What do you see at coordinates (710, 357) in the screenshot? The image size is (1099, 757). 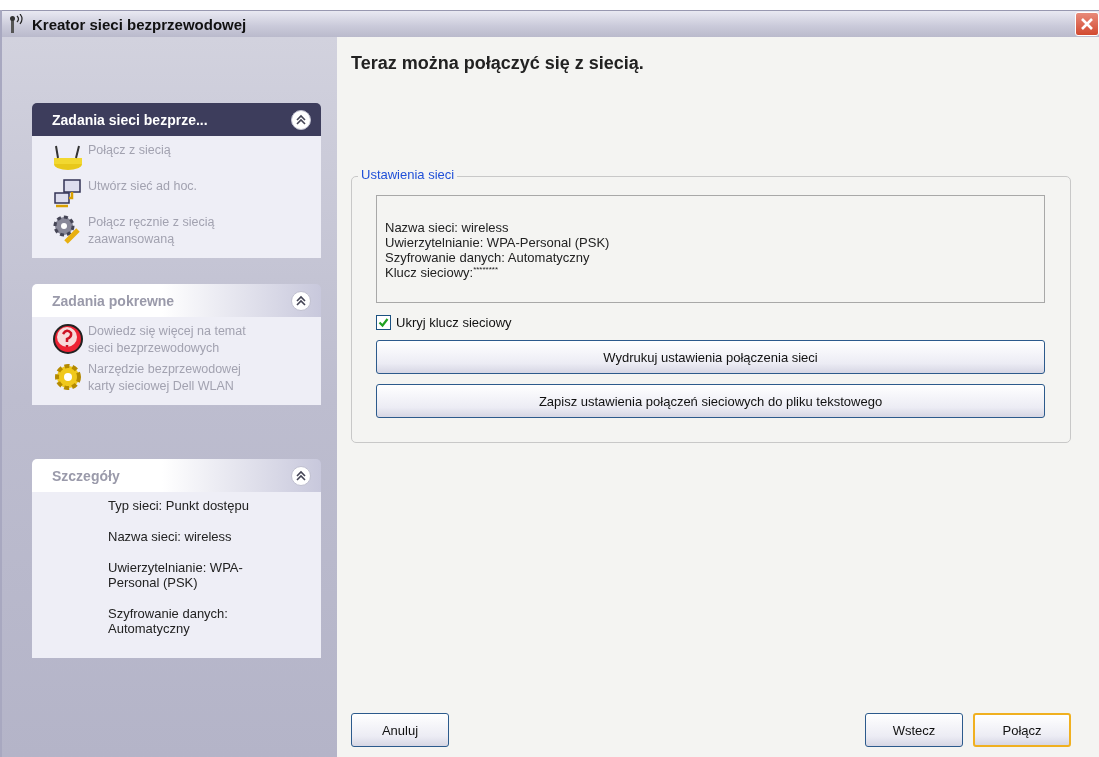 I see `action-button: Wydrukuj ustawienia połączenia sieci` at bounding box center [710, 357].